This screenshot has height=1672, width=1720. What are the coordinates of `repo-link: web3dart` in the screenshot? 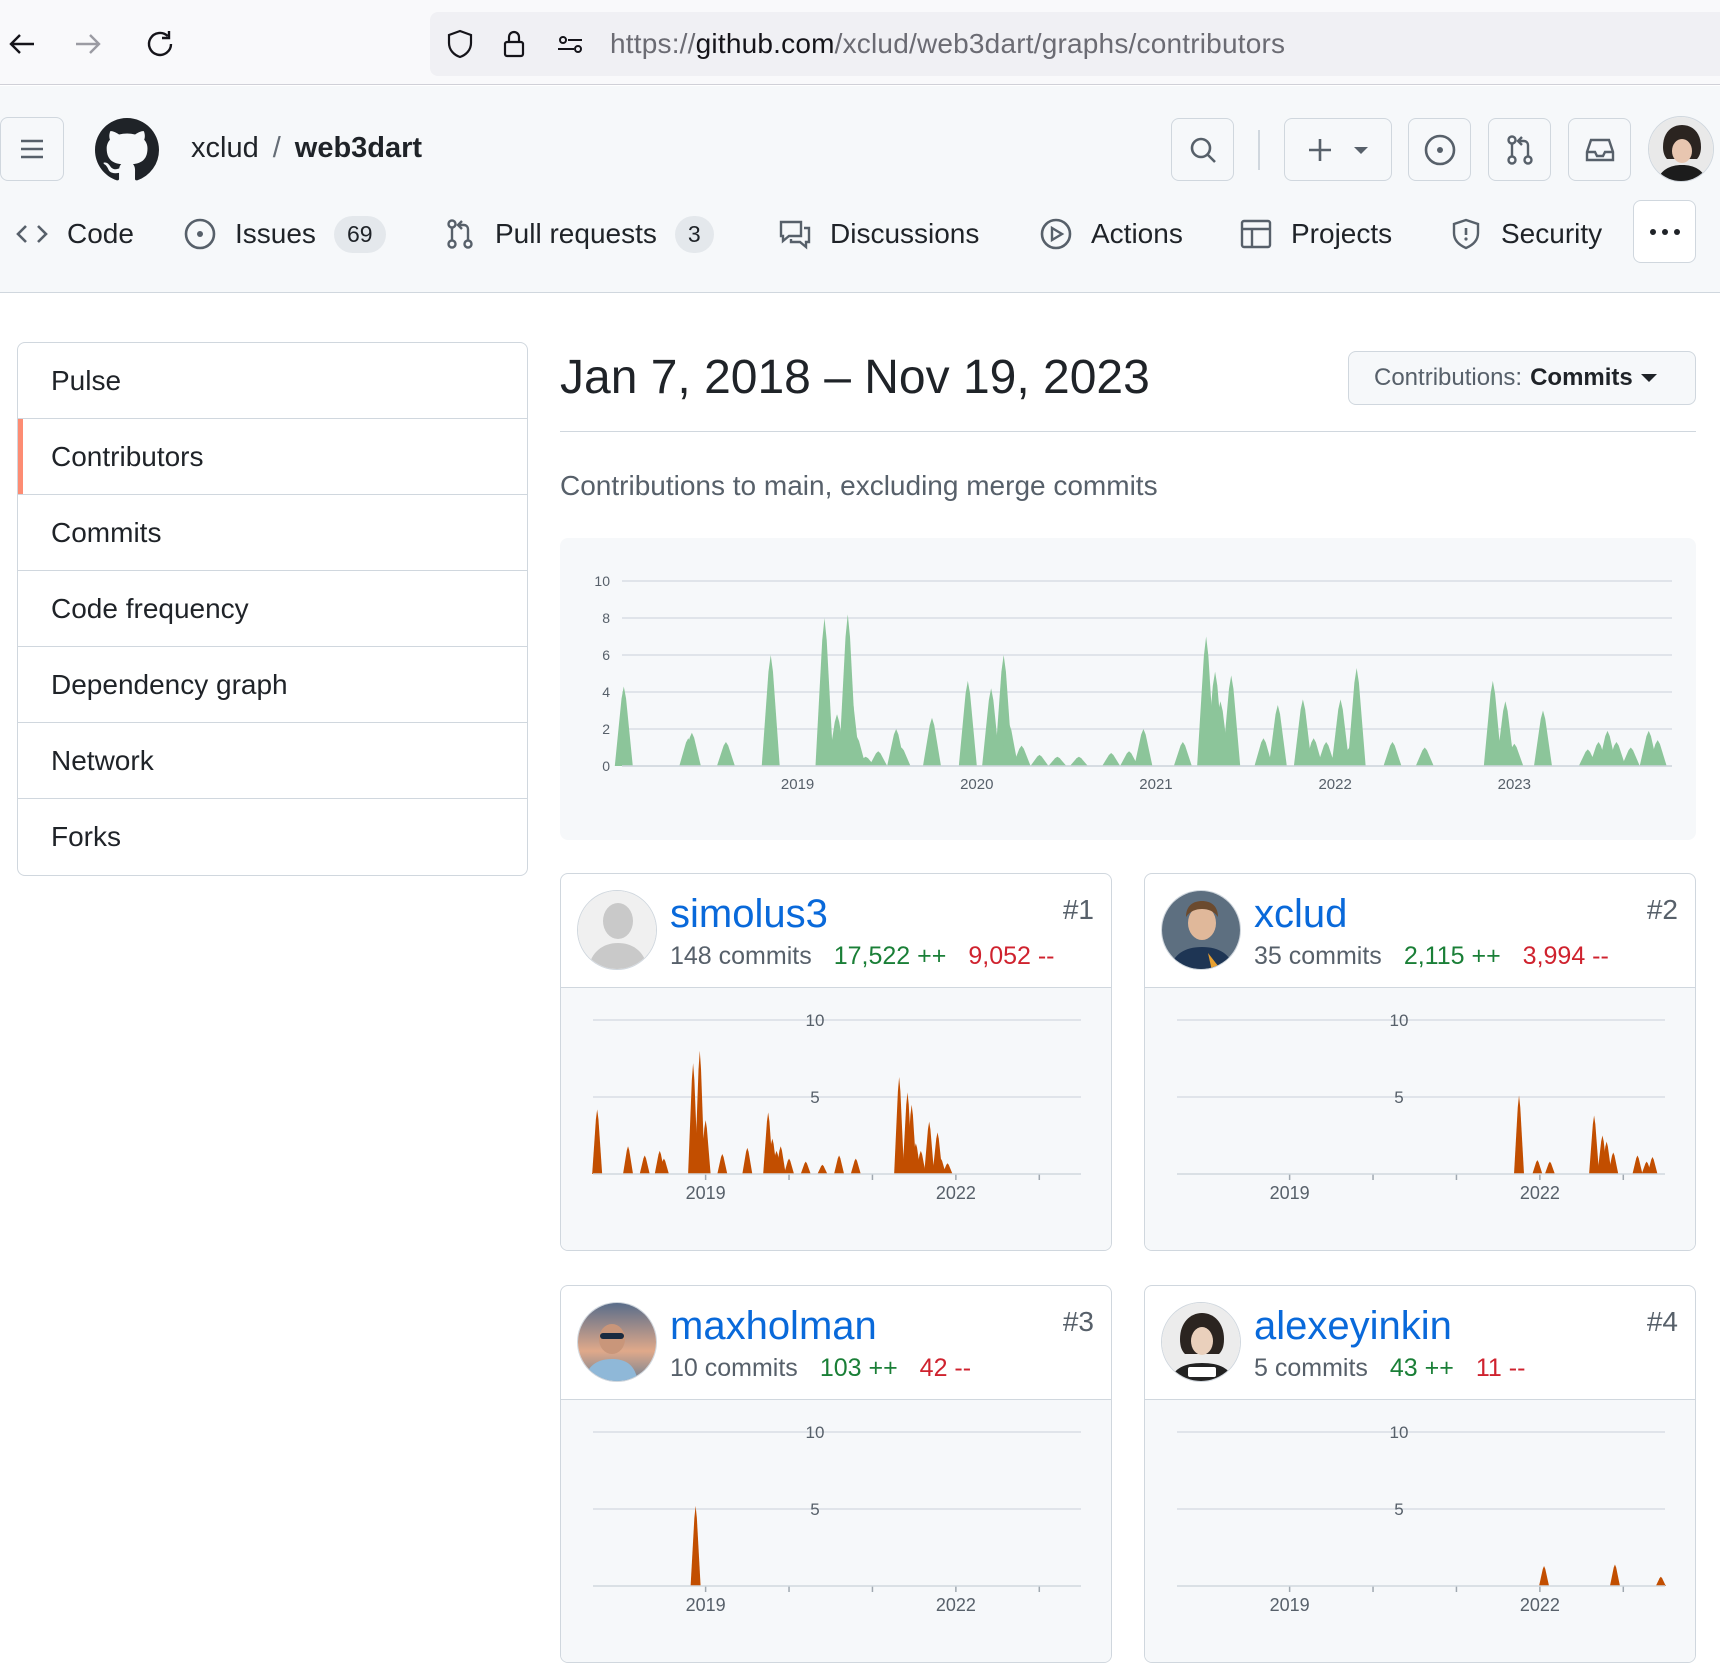 It's located at (358, 148).